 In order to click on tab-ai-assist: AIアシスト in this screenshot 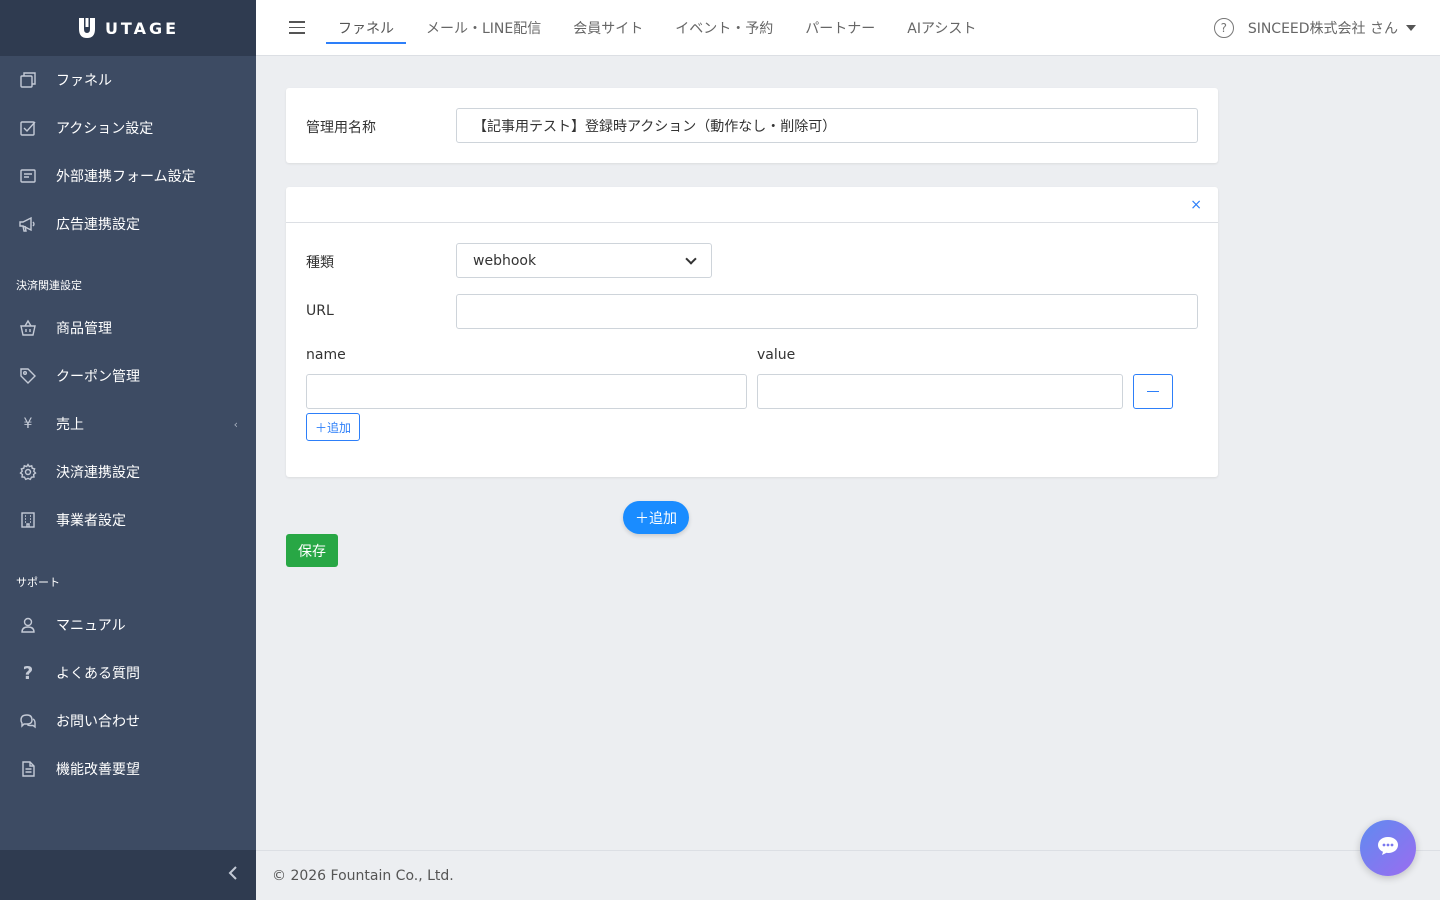, I will do `click(941, 28)`.